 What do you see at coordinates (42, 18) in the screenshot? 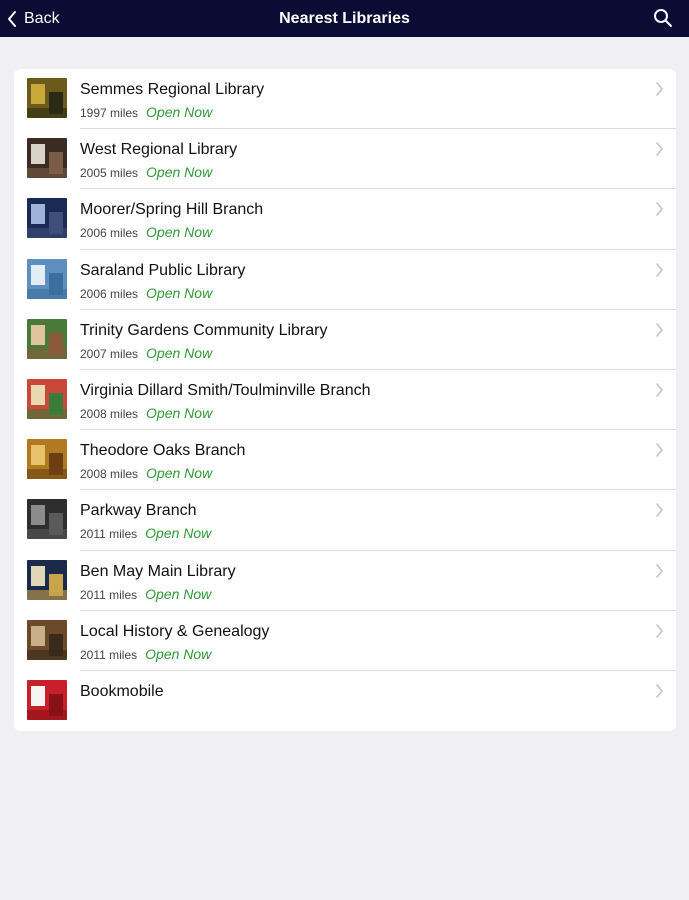
I see `back-label: Back` at bounding box center [42, 18].